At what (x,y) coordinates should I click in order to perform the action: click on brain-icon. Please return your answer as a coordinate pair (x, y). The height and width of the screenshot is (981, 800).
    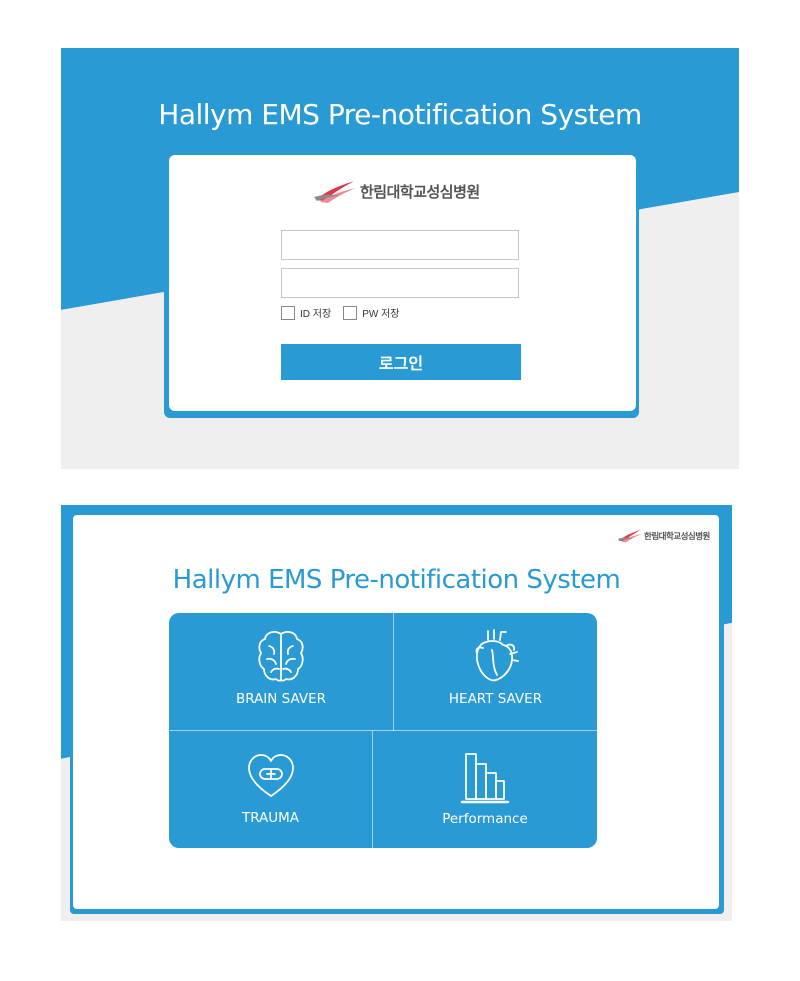
    Looking at the image, I should click on (281, 656).